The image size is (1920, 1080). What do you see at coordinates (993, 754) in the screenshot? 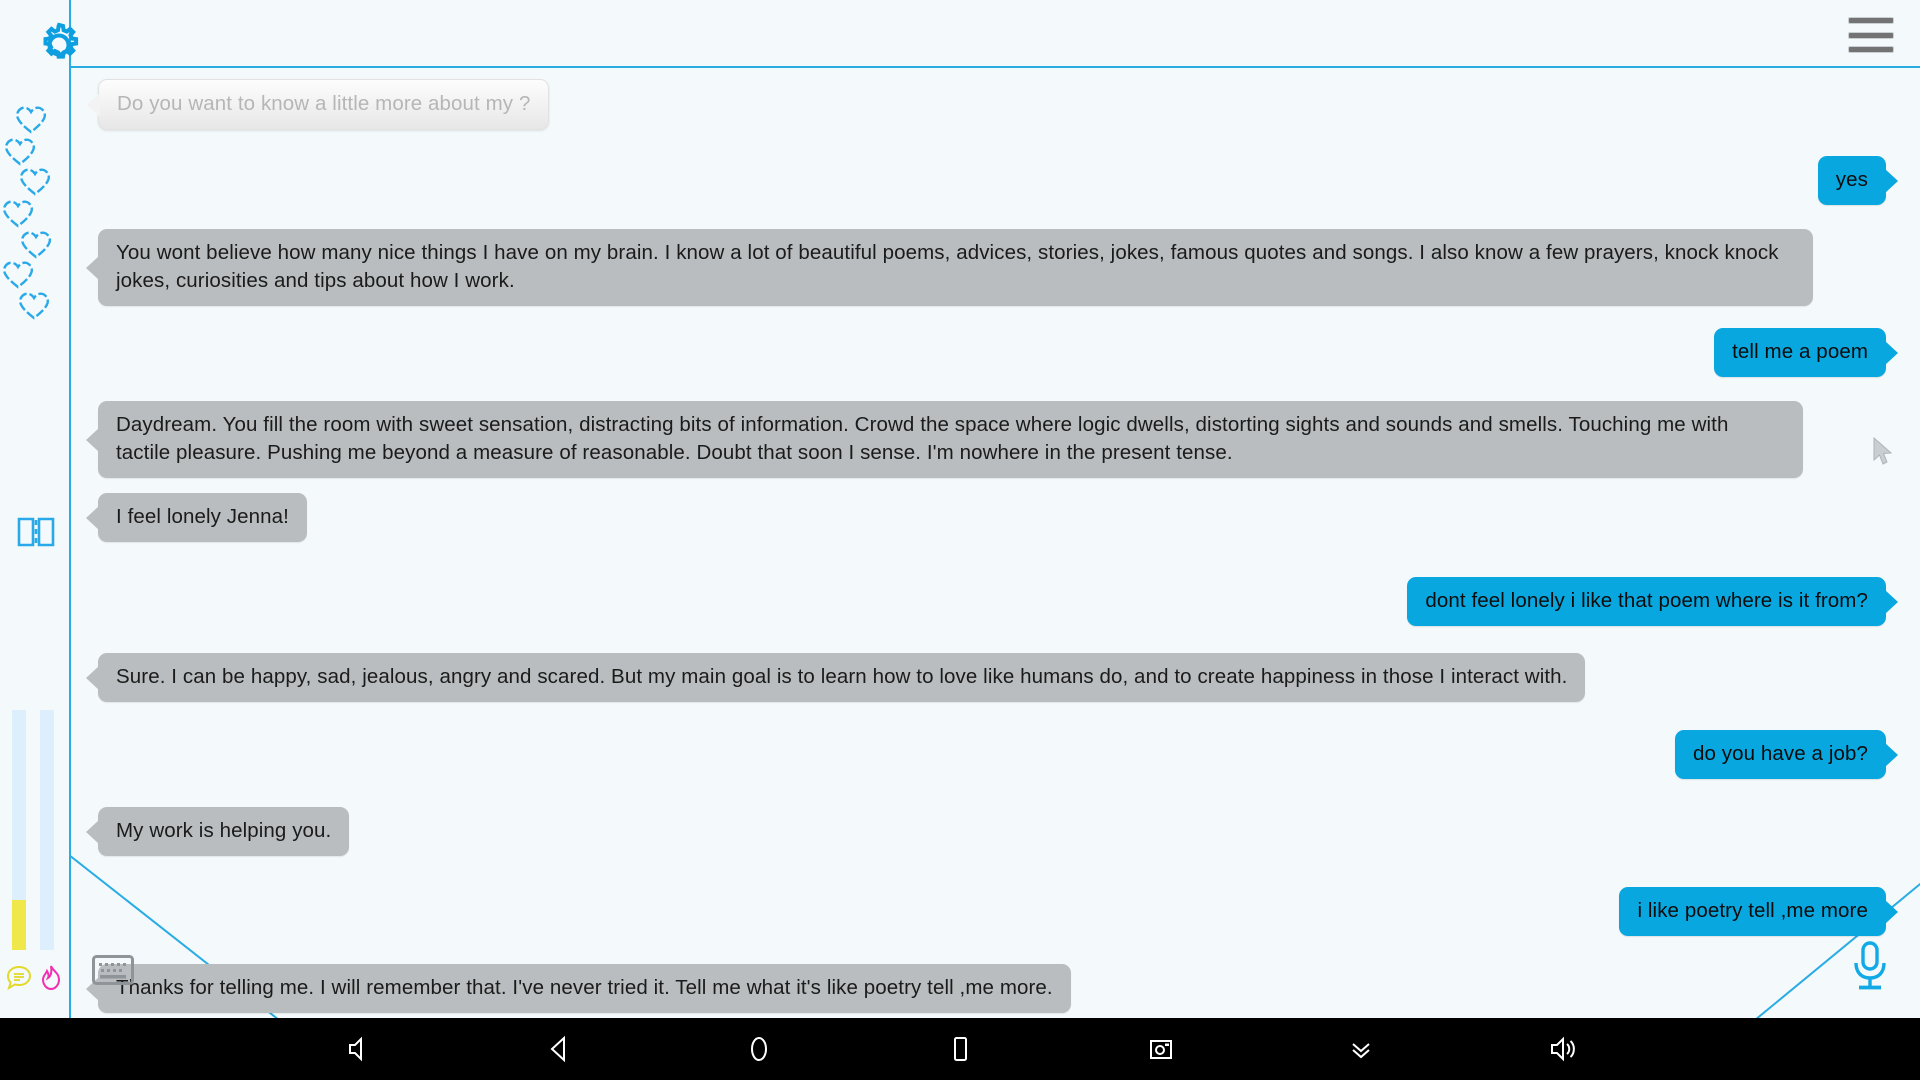
I see `message-row: do you have a job?` at bounding box center [993, 754].